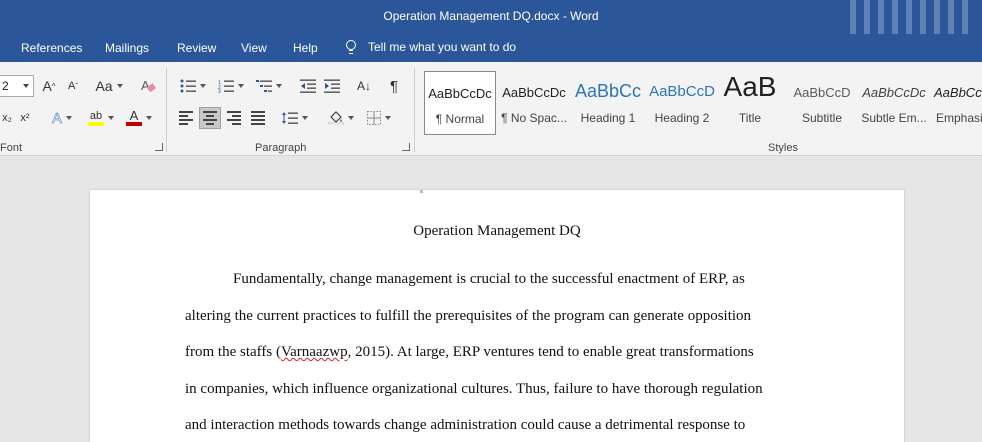  Describe the element at coordinates (750, 86) in the screenshot. I see `style-preview: AaB` at that location.